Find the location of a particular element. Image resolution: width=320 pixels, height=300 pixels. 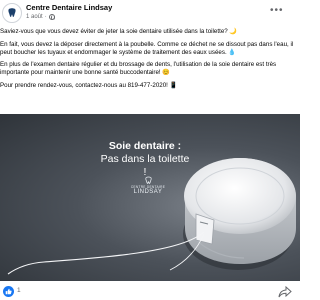

page-avatar is located at coordinates (12, 13).